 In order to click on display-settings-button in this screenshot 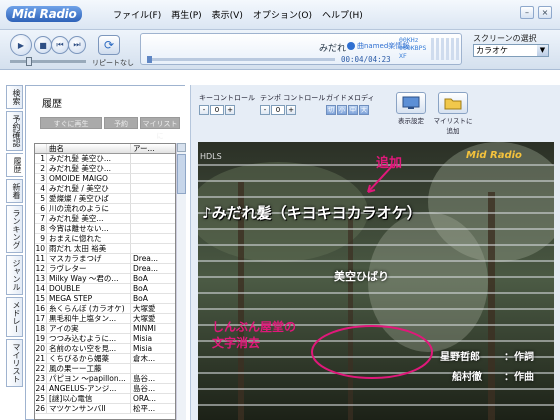, I will do `click(411, 103)`.